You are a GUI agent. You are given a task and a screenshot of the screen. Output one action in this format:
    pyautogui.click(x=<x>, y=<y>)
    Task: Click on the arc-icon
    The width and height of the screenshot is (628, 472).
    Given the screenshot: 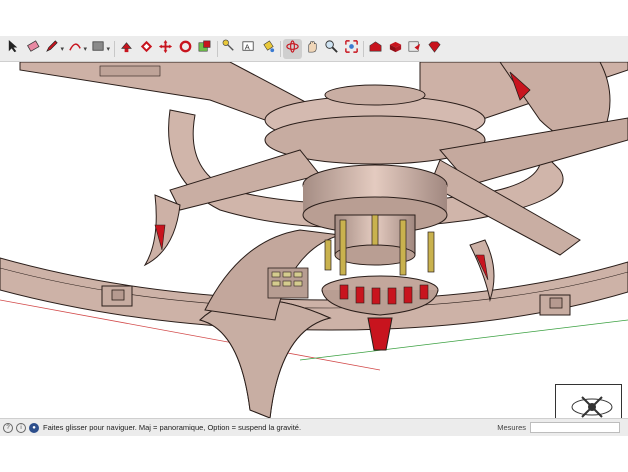 What is the action you would take?
    pyautogui.click(x=75, y=49)
    